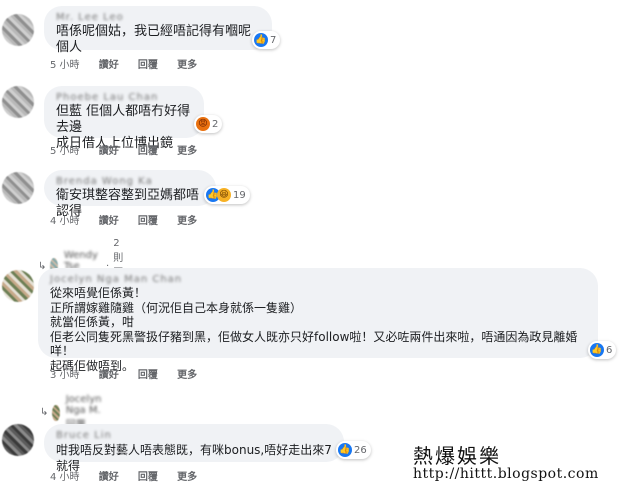 The image size is (639, 490). I want to click on comment-bubble: Mr. Lee Leo 唔係呢個姑，我已經唔記得有嗰呢個人, so click(158, 30).